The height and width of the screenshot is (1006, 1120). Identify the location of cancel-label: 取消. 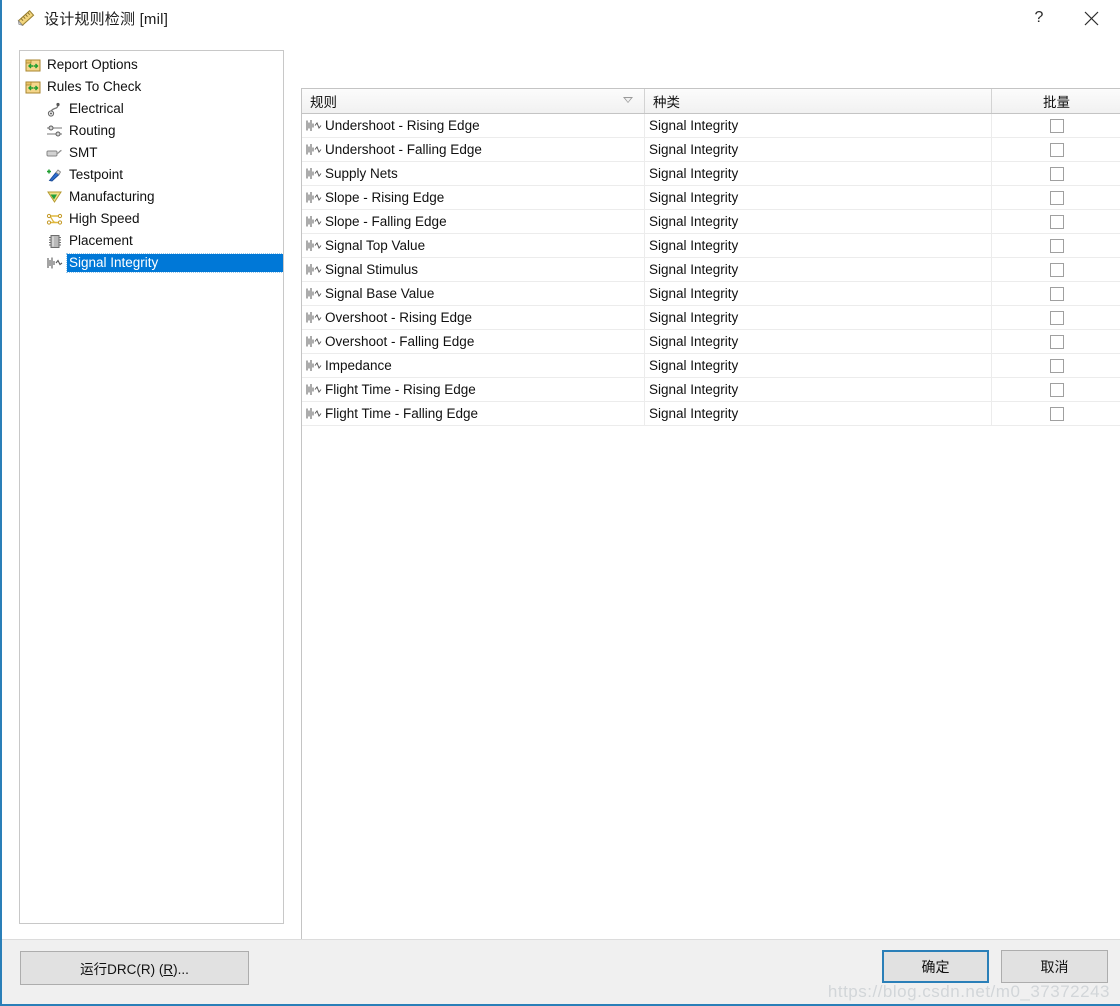
(1054, 966).